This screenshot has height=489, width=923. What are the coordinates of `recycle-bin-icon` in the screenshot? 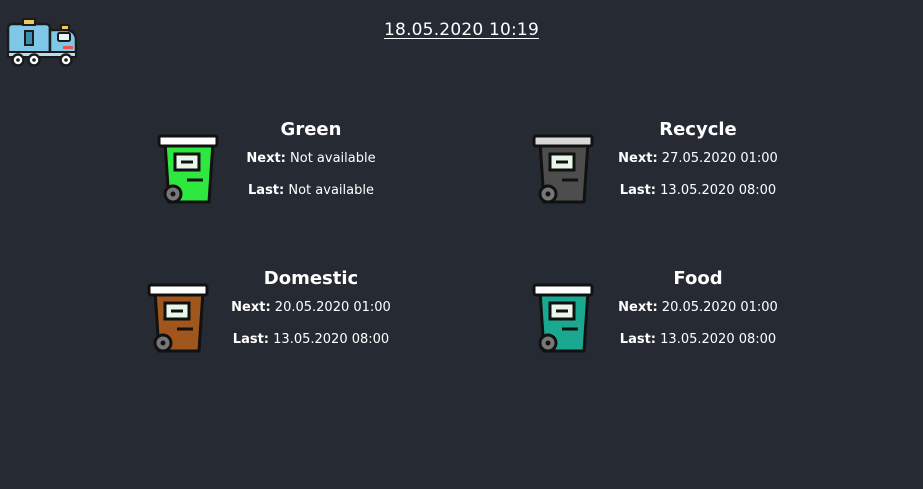 It's located at (563, 169).